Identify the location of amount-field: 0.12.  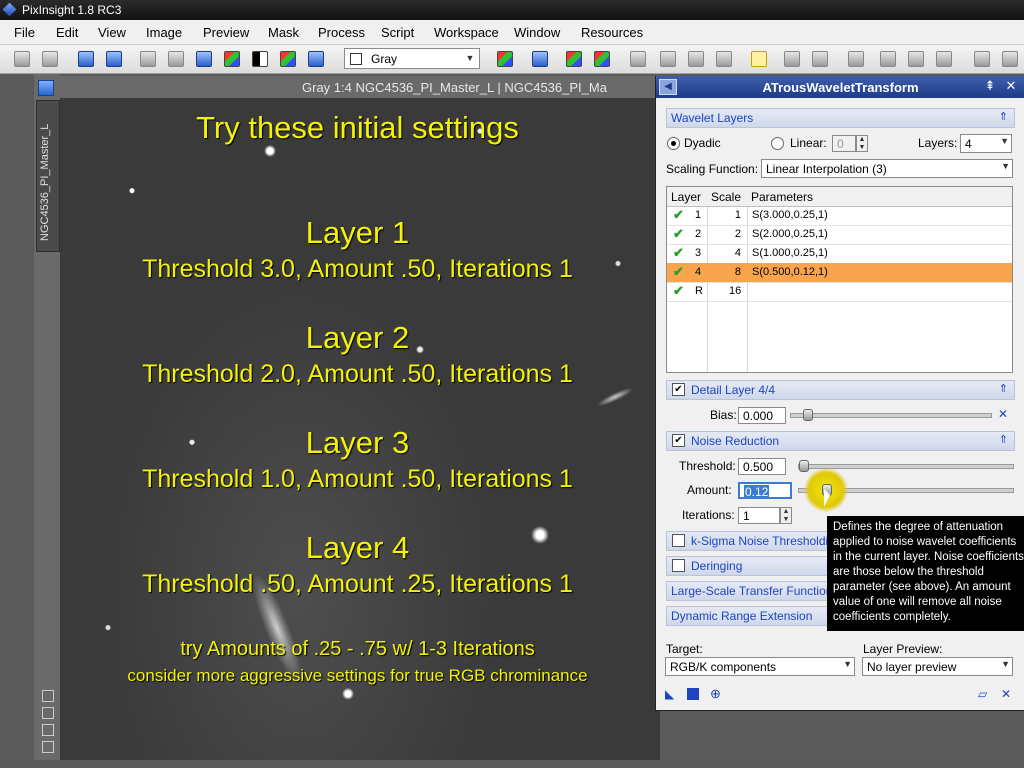
(765, 490).